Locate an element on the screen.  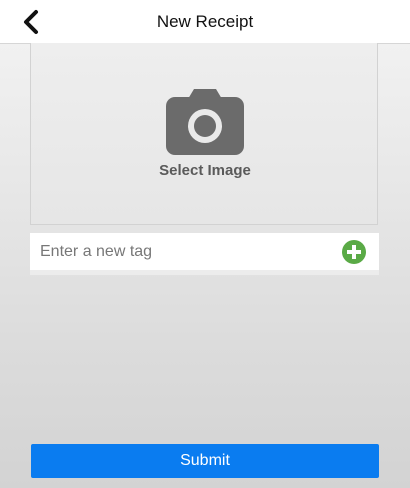
camera-icon is located at coordinates (205, 122).